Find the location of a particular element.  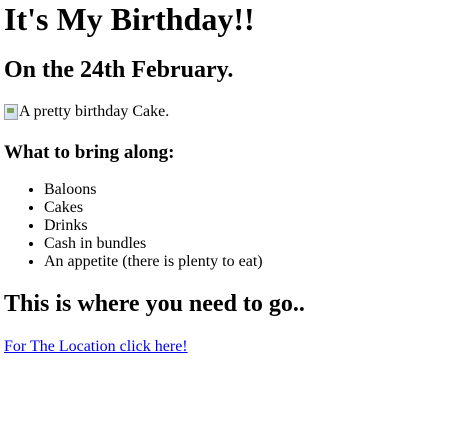

list-item: Baloons is located at coordinates (153, 190).